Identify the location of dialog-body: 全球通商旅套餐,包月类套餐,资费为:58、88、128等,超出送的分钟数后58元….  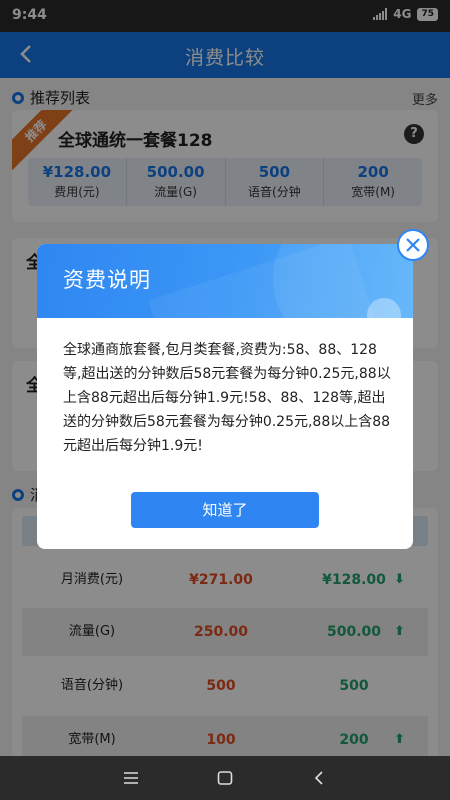
(227, 398).